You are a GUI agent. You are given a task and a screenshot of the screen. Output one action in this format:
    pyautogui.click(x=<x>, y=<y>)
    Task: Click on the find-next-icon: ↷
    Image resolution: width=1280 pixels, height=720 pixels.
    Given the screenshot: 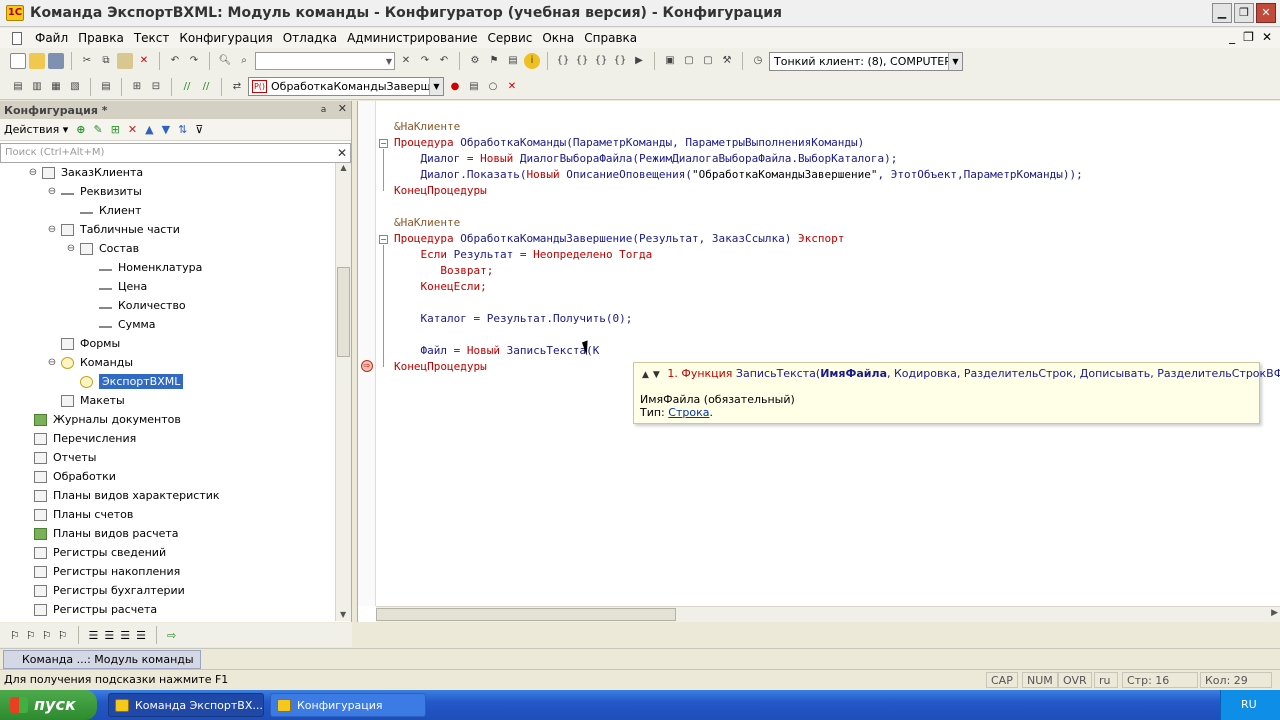 What is the action you would take?
    pyautogui.click(x=425, y=61)
    